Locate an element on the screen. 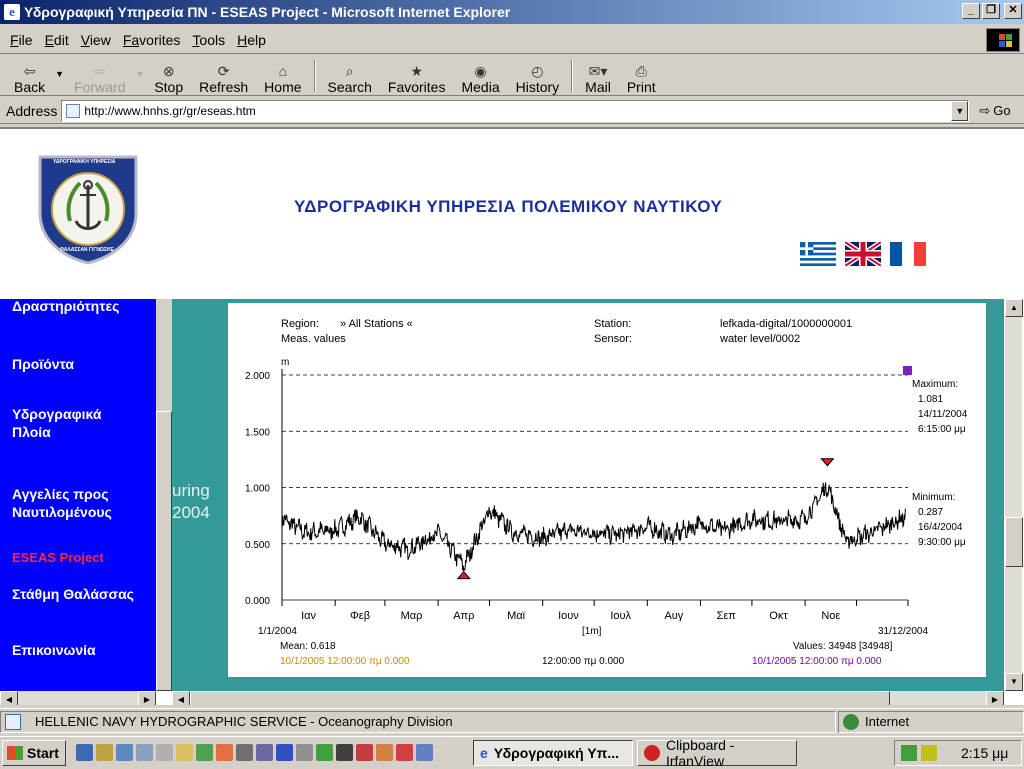  start-button: Start is located at coordinates (34, 752).